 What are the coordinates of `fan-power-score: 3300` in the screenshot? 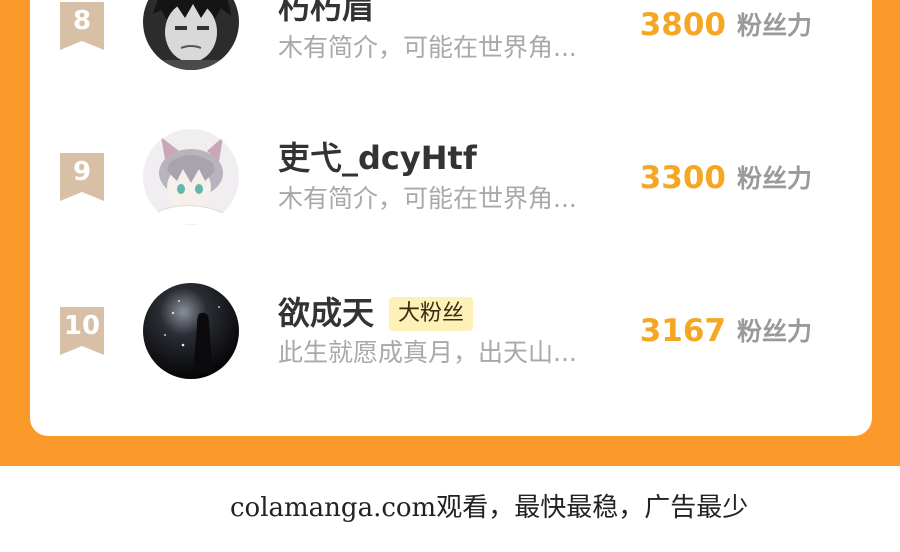 It's located at (682, 178).